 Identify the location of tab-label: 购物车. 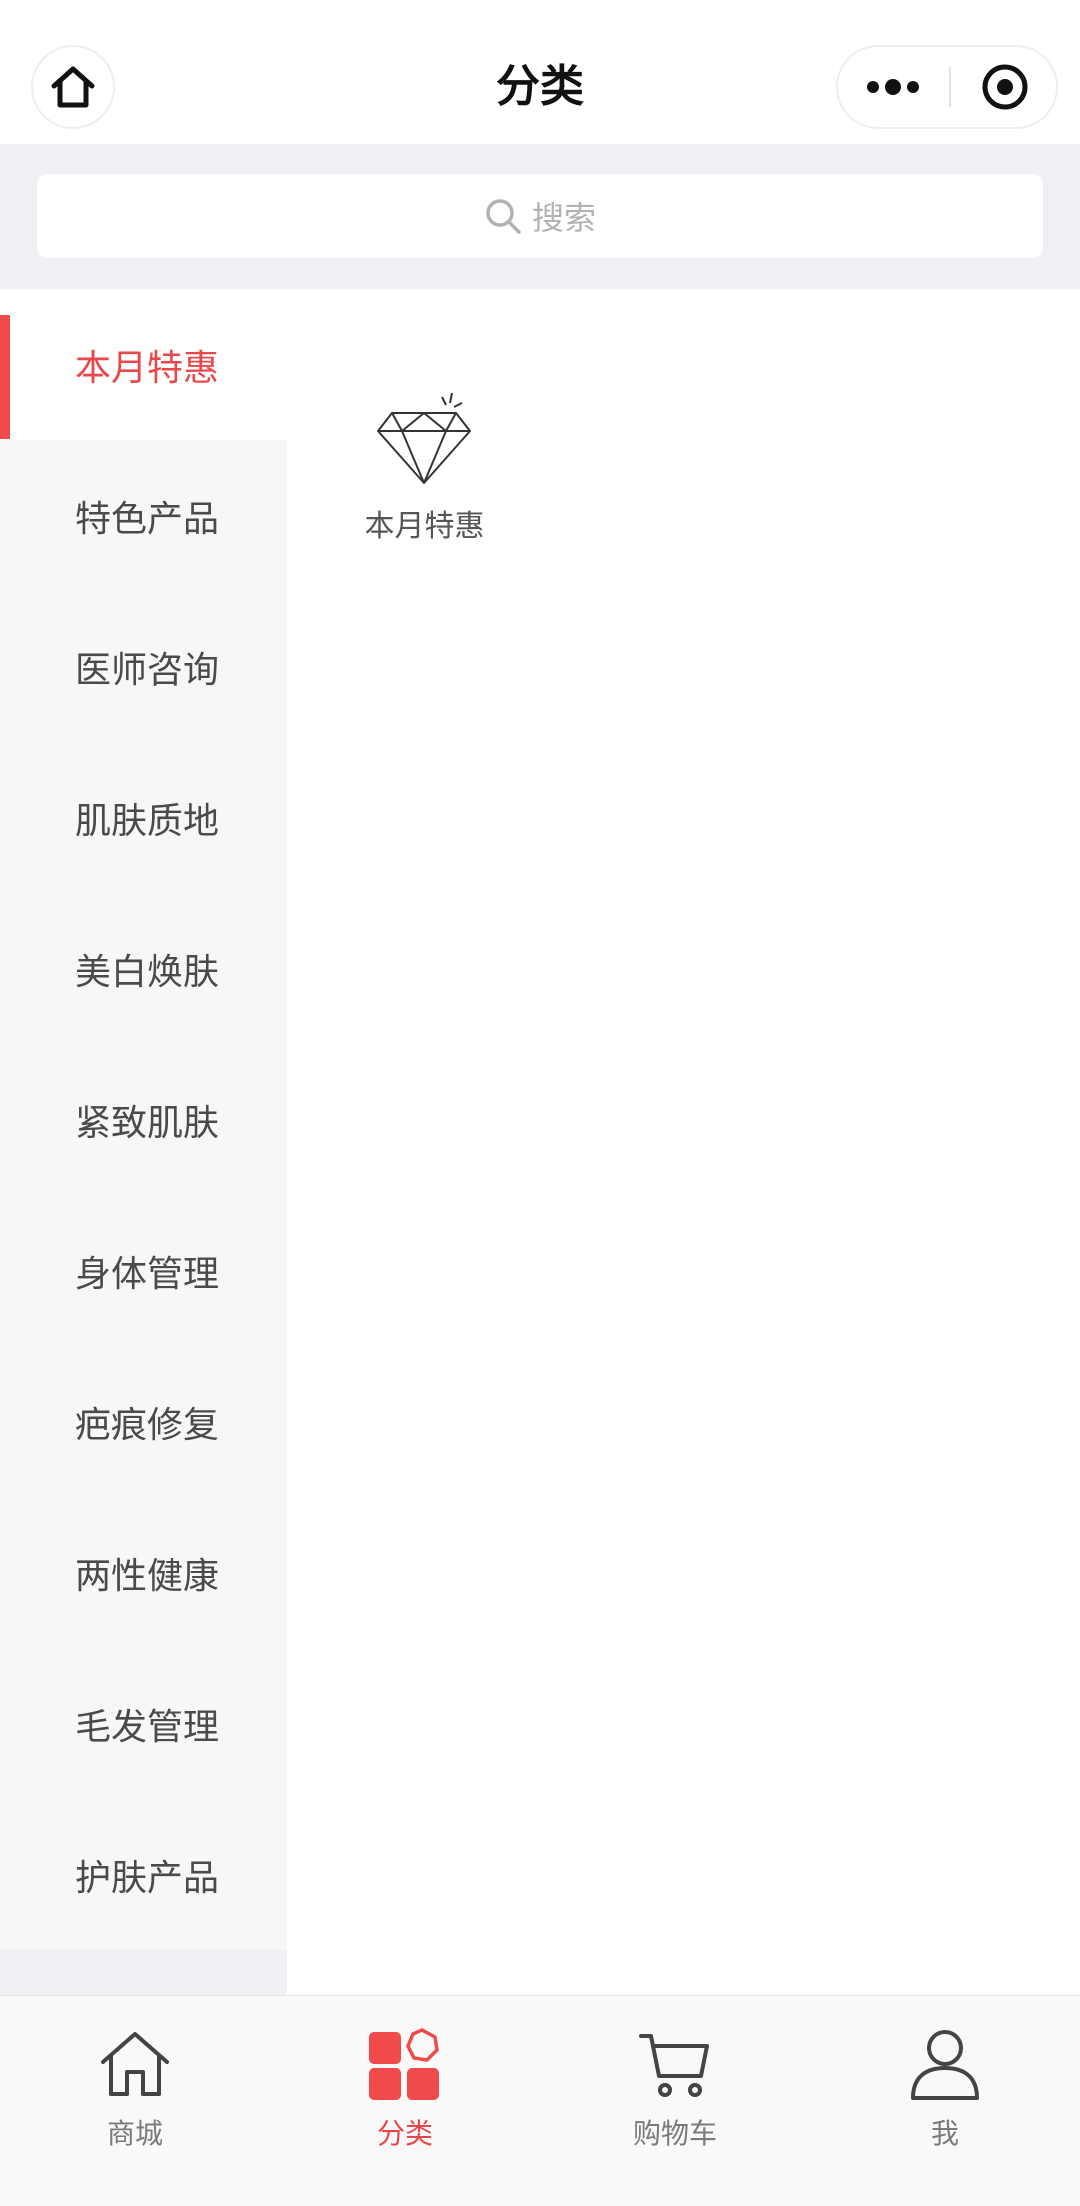
(674, 2133).